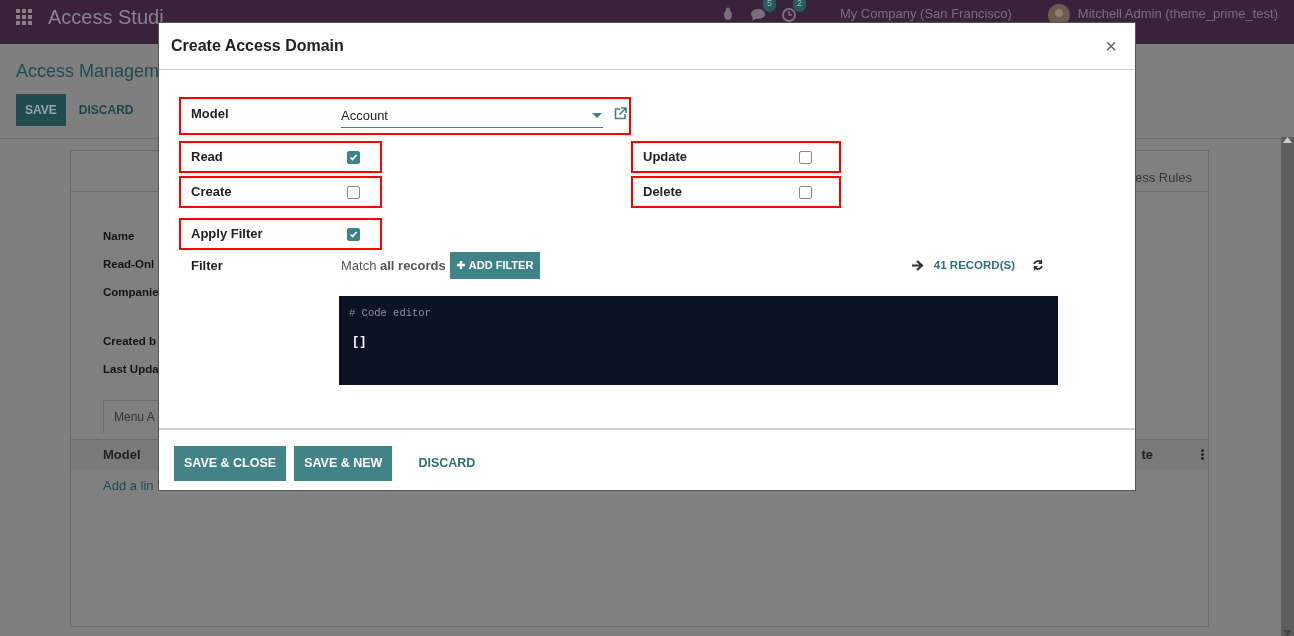 The height and width of the screenshot is (636, 1294). What do you see at coordinates (24, 17) in the screenshot?
I see `apps-menu-icon` at bounding box center [24, 17].